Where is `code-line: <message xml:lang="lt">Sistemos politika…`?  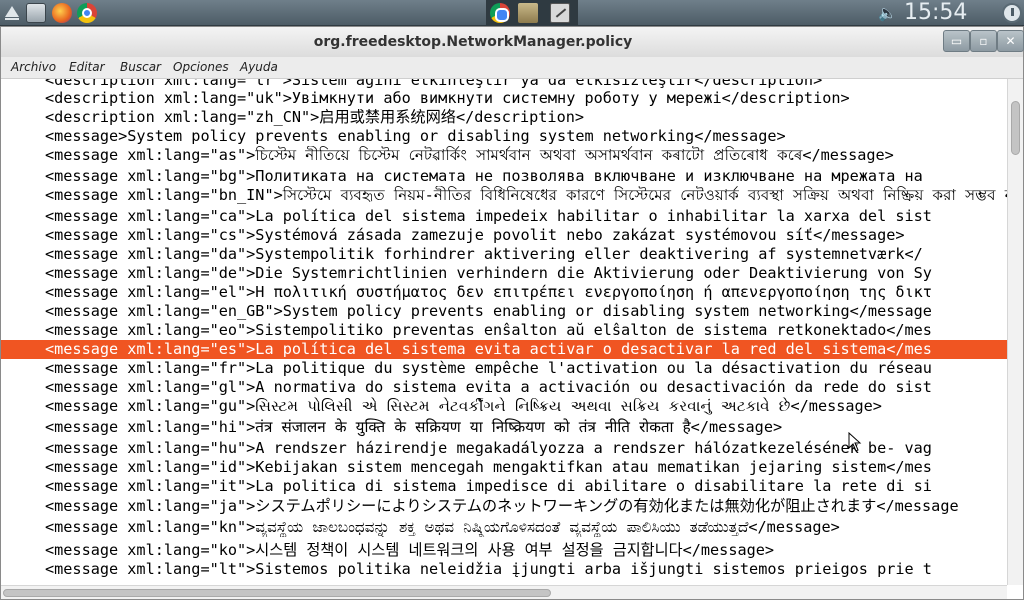 code-line: <message xml:lang="lt">Sistemos politika… is located at coordinates (504, 569).